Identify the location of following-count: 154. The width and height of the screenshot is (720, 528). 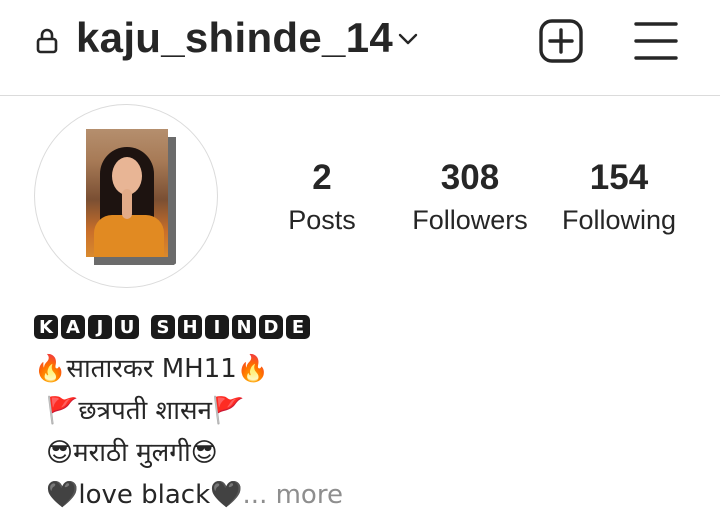
(619, 177).